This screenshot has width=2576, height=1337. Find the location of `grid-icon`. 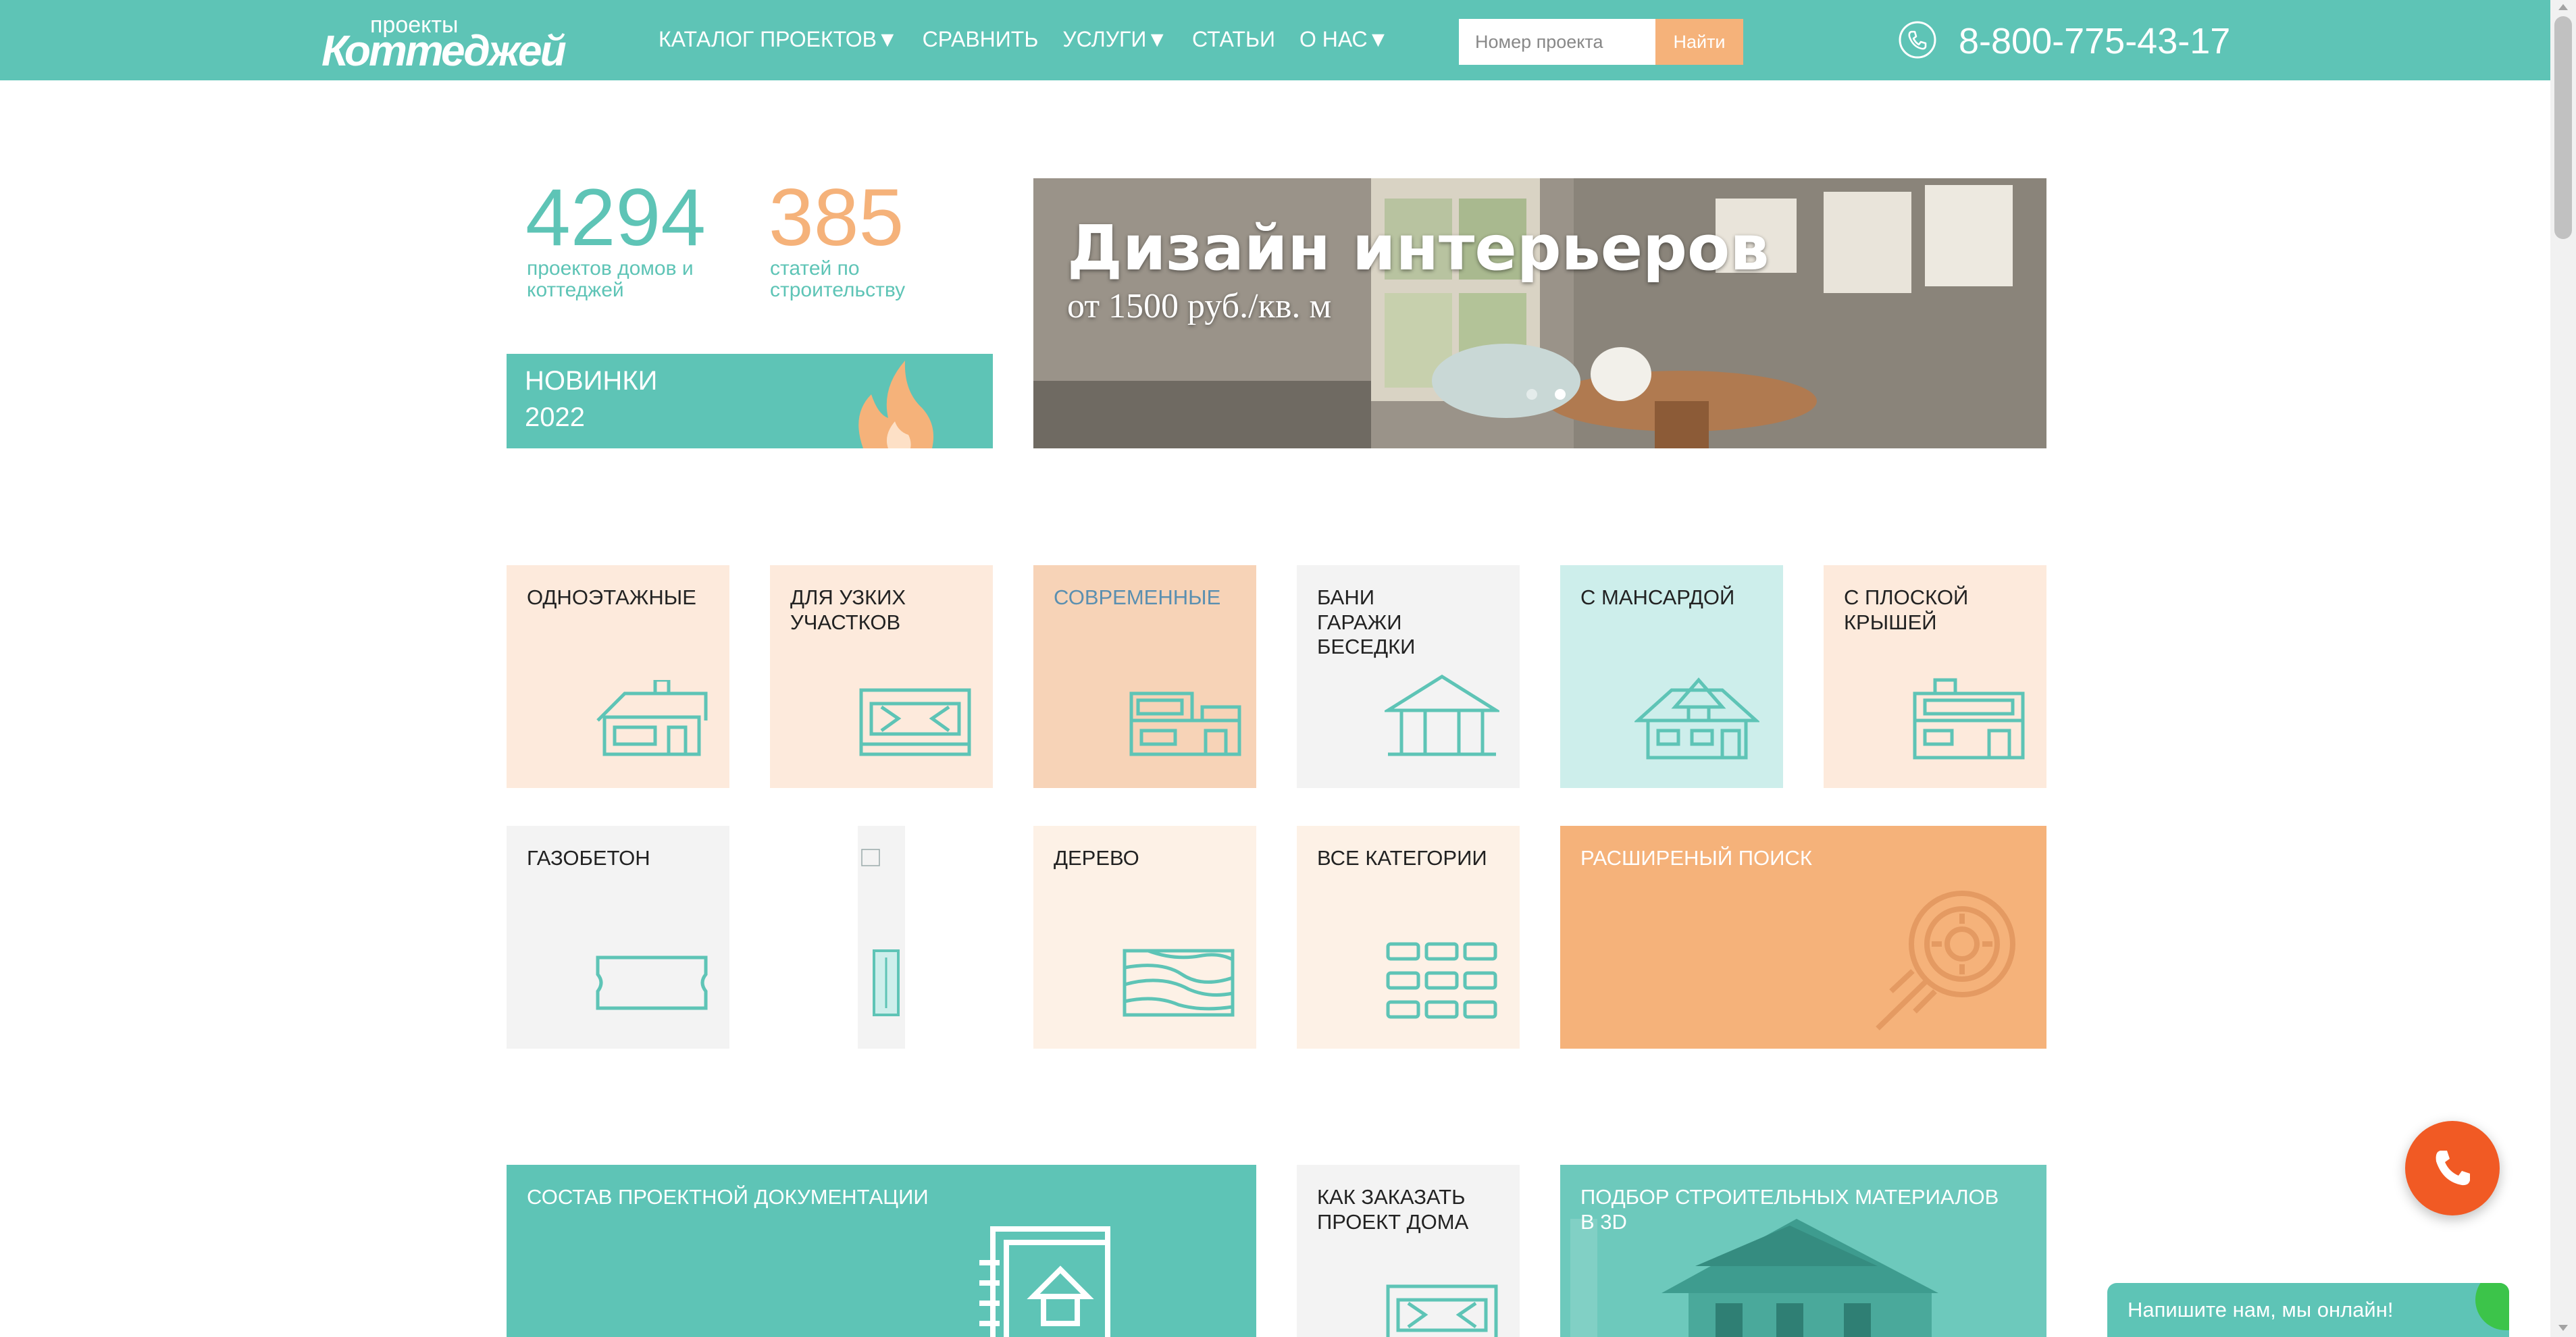

grid-icon is located at coordinates (1442, 980).